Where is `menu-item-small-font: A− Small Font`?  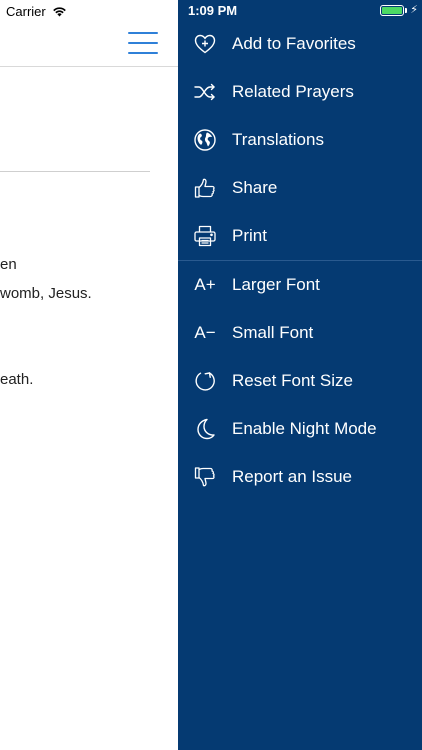 menu-item-small-font: A− Small Font is located at coordinates (300, 333).